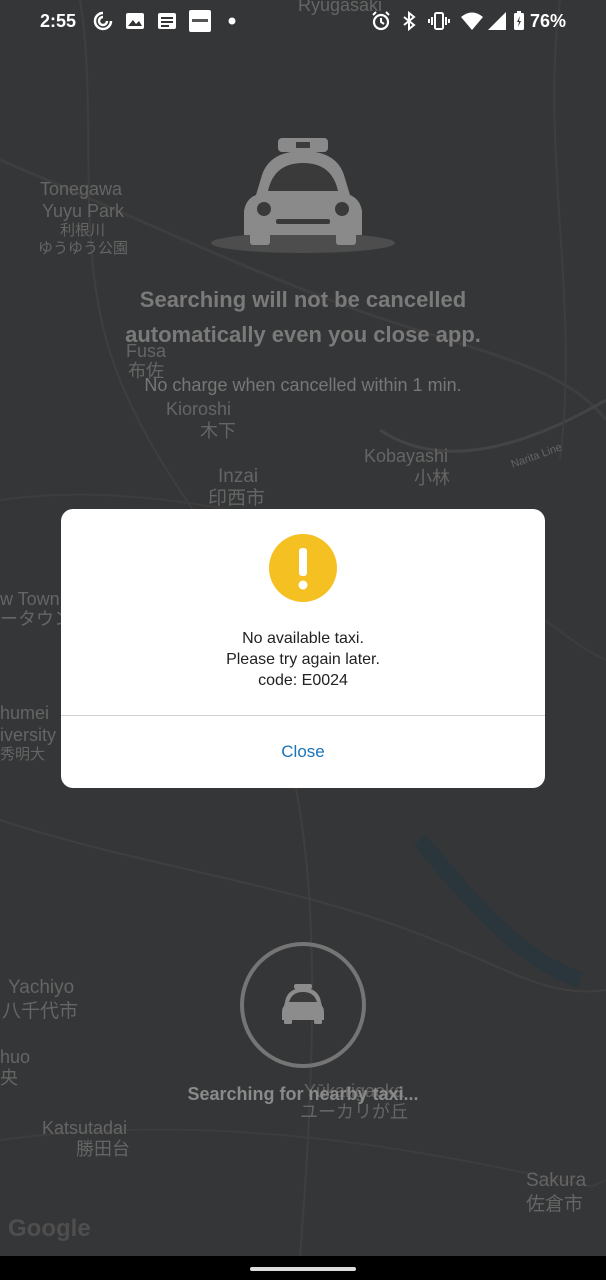 This screenshot has width=606, height=1280. I want to click on battery-icon, so click(519, 20).